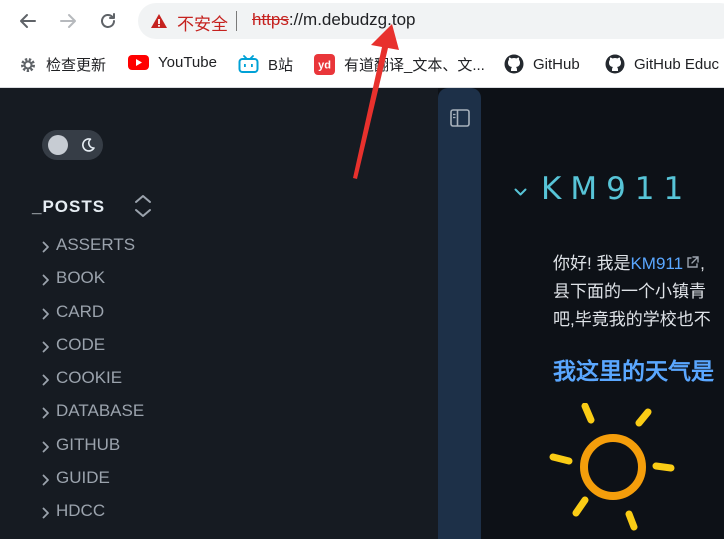 Image resolution: width=724 pixels, height=539 pixels. Describe the element at coordinates (556, 64) in the screenshot. I see `bookmark-label: GitHub` at that location.